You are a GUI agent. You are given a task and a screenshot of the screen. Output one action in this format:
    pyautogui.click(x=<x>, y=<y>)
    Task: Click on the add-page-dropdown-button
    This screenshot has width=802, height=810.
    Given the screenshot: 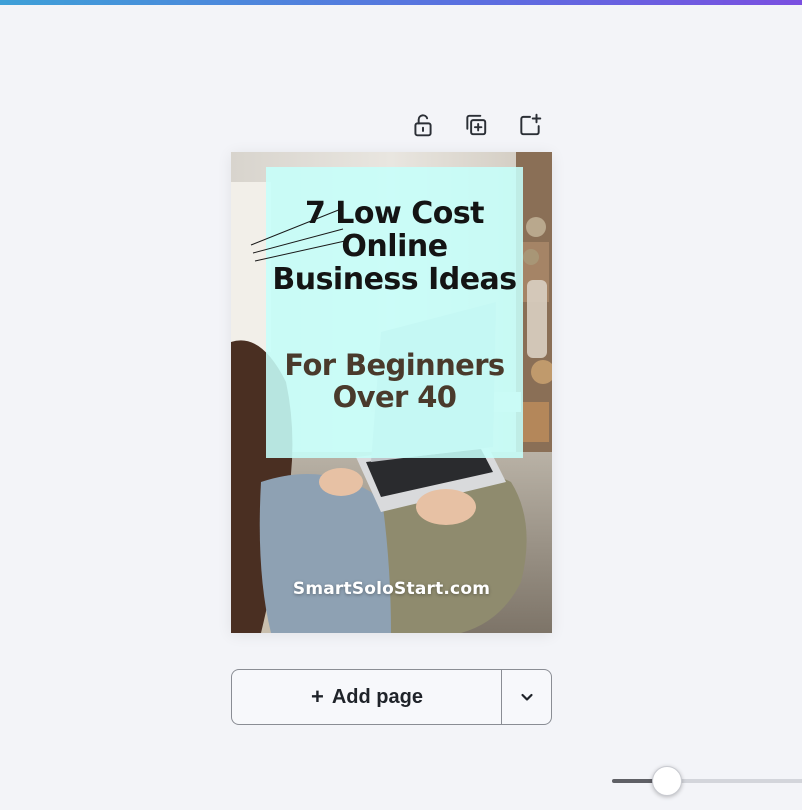 What is the action you would take?
    pyautogui.click(x=526, y=697)
    